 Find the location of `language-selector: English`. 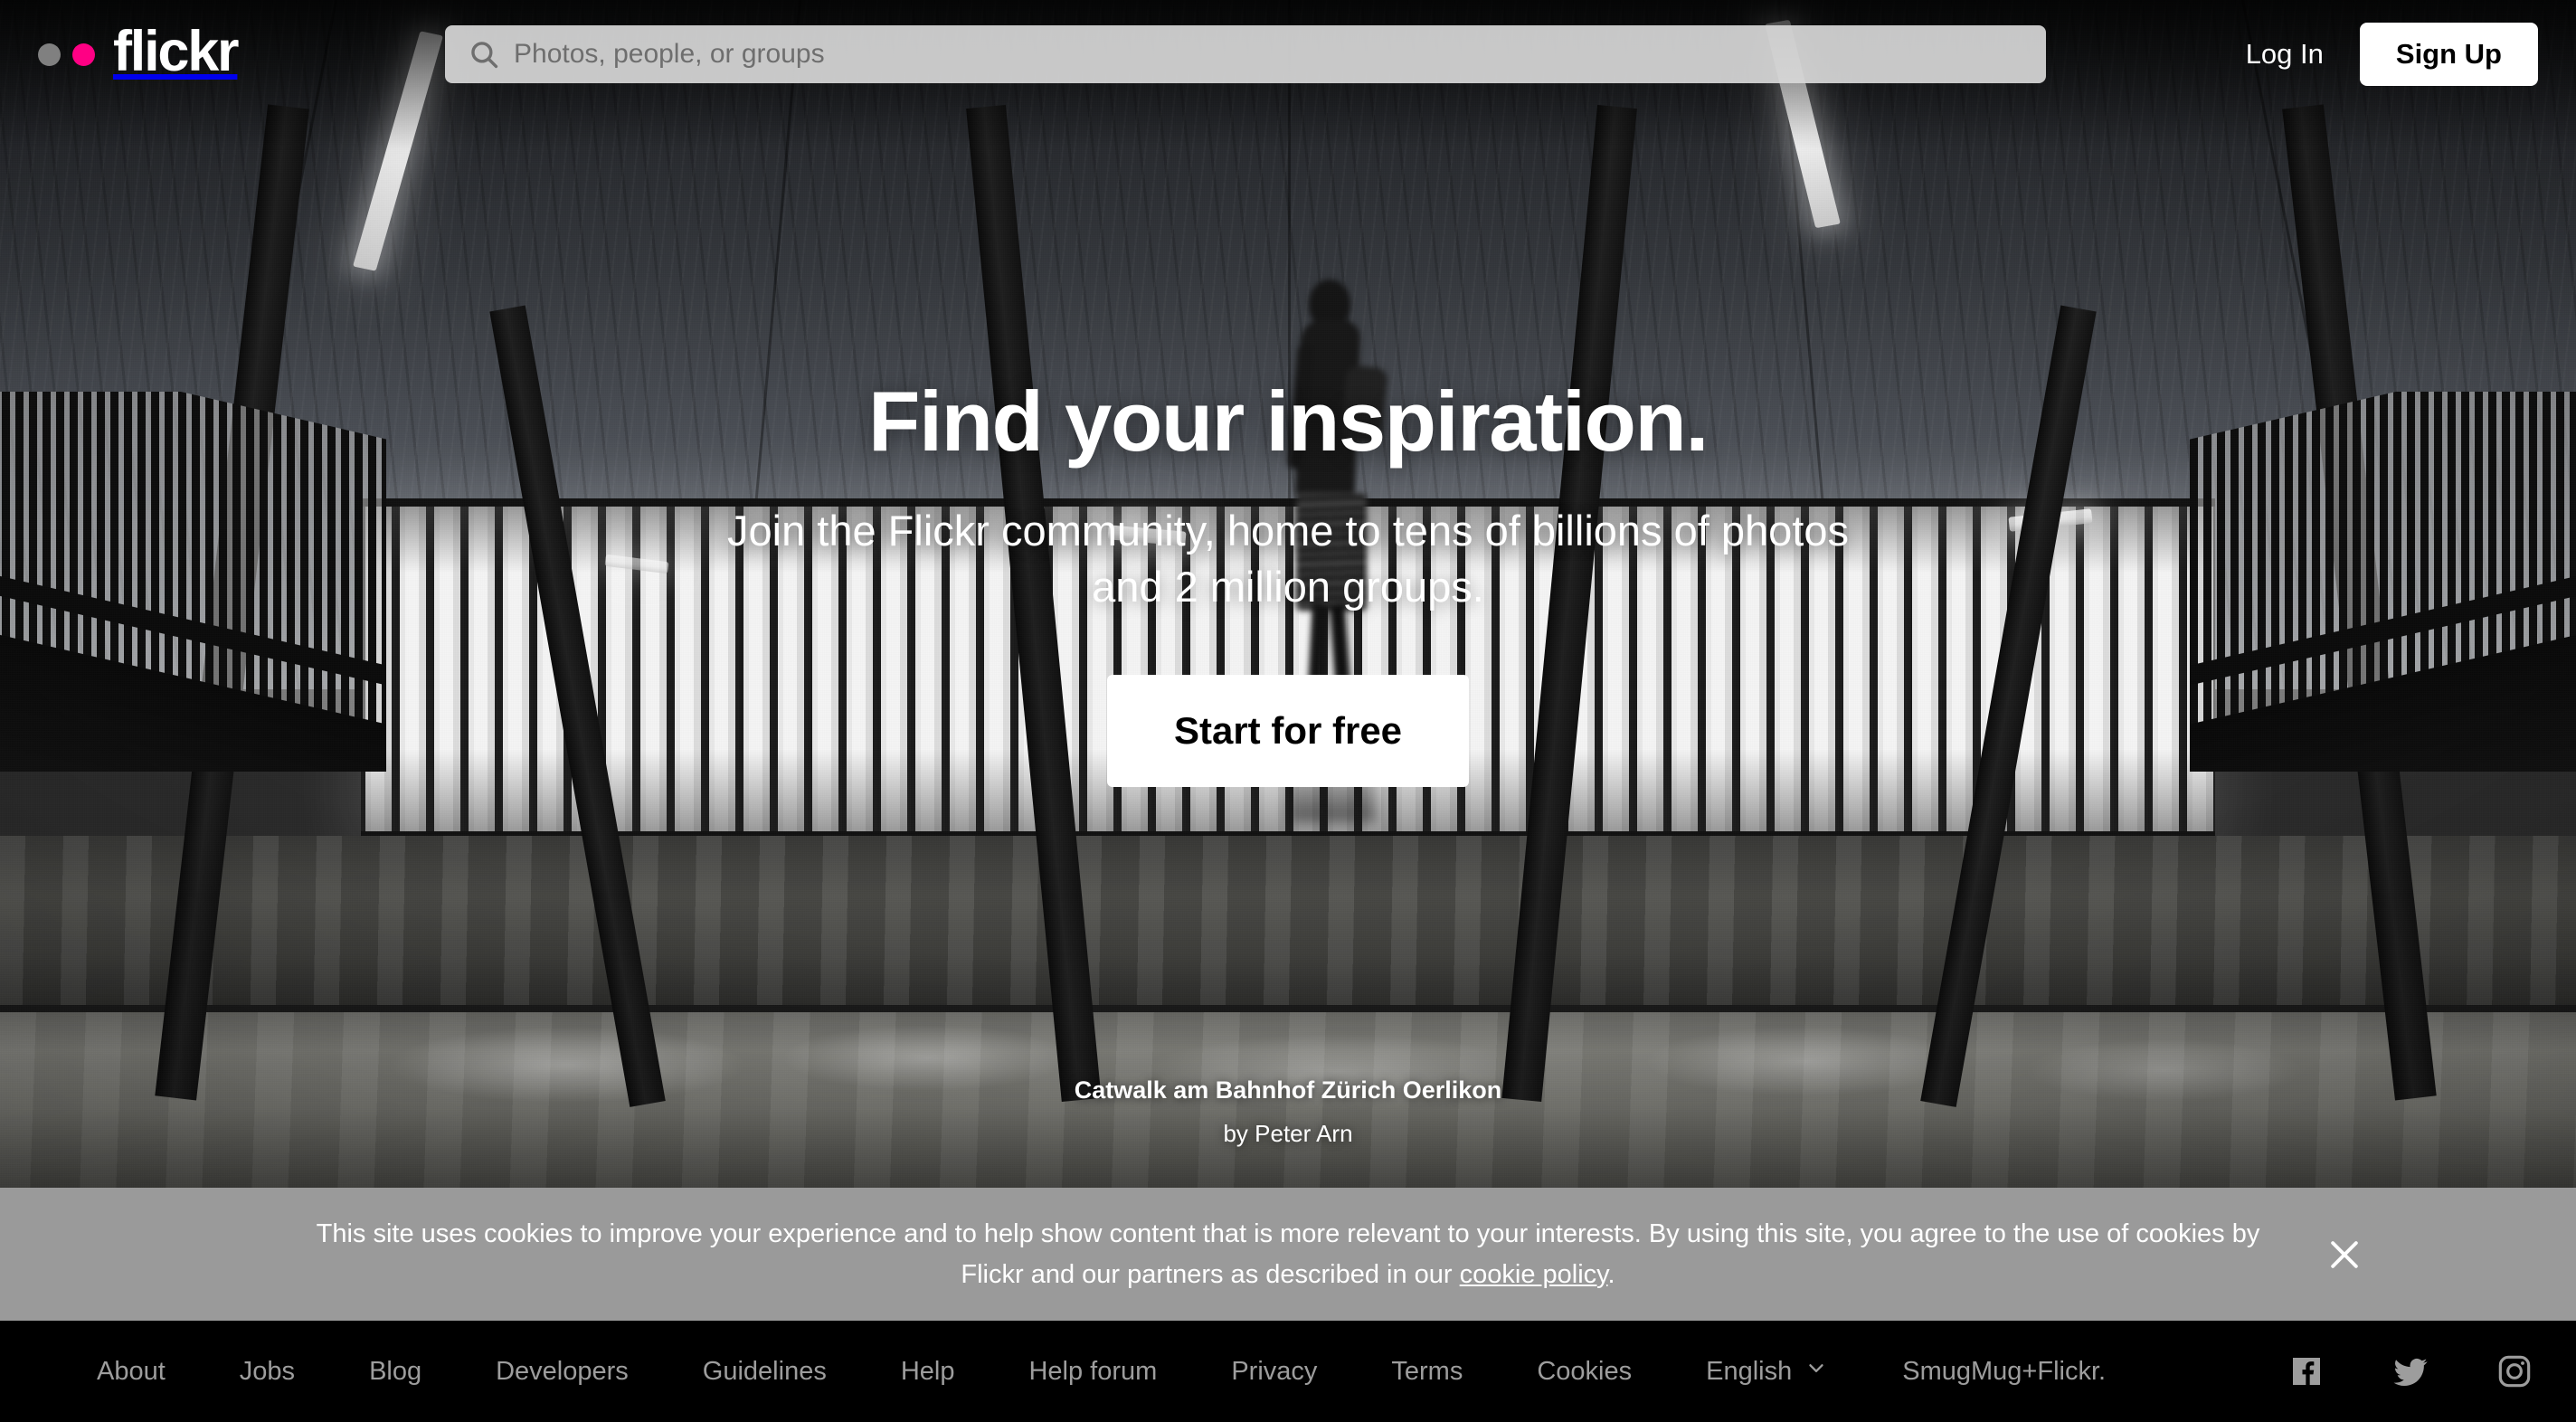

language-selector: English is located at coordinates (1767, 1371).